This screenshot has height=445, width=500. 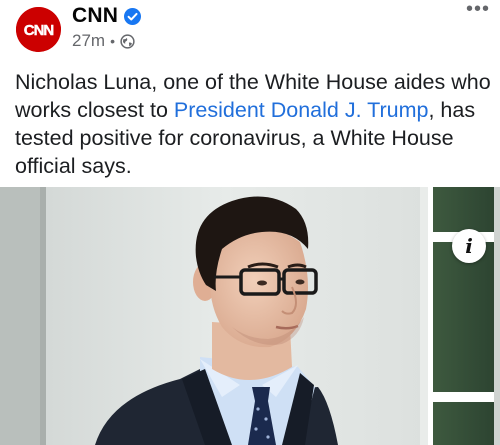 I want to click on verified-badge-icon, so click(x=132, y=16).